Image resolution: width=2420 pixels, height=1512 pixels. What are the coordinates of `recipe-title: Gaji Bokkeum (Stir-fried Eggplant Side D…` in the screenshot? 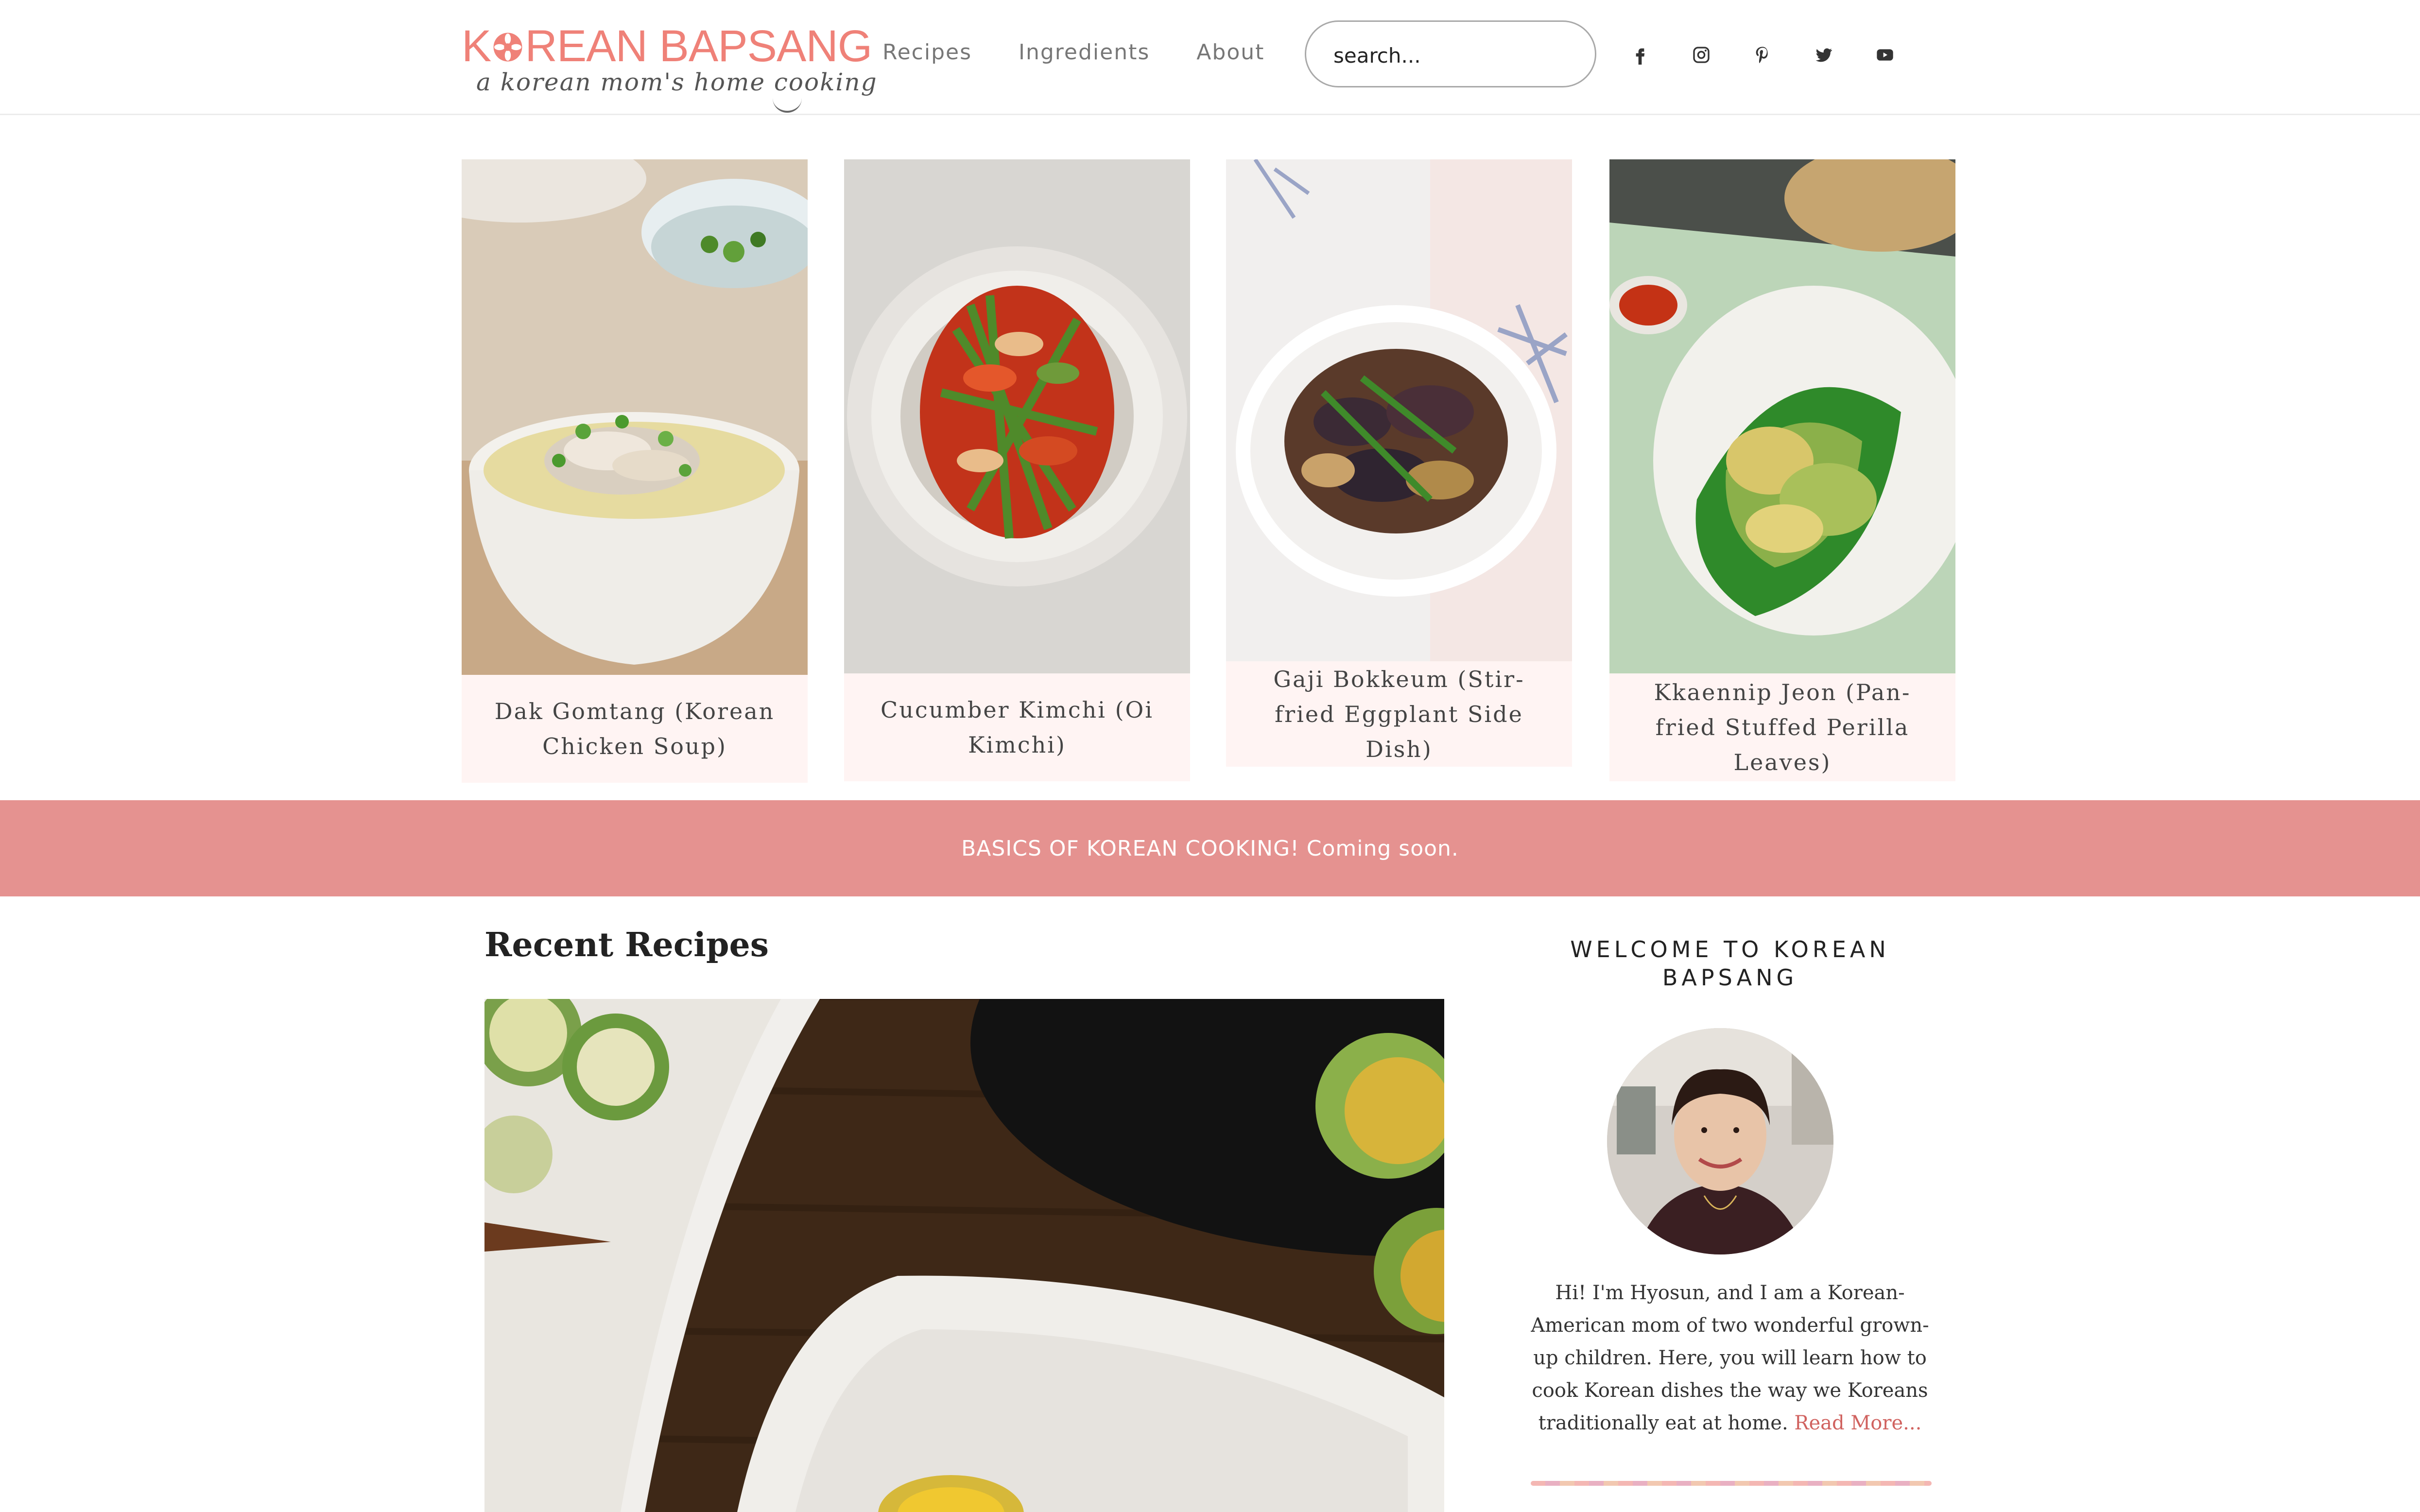 It's located at (1399, 714).